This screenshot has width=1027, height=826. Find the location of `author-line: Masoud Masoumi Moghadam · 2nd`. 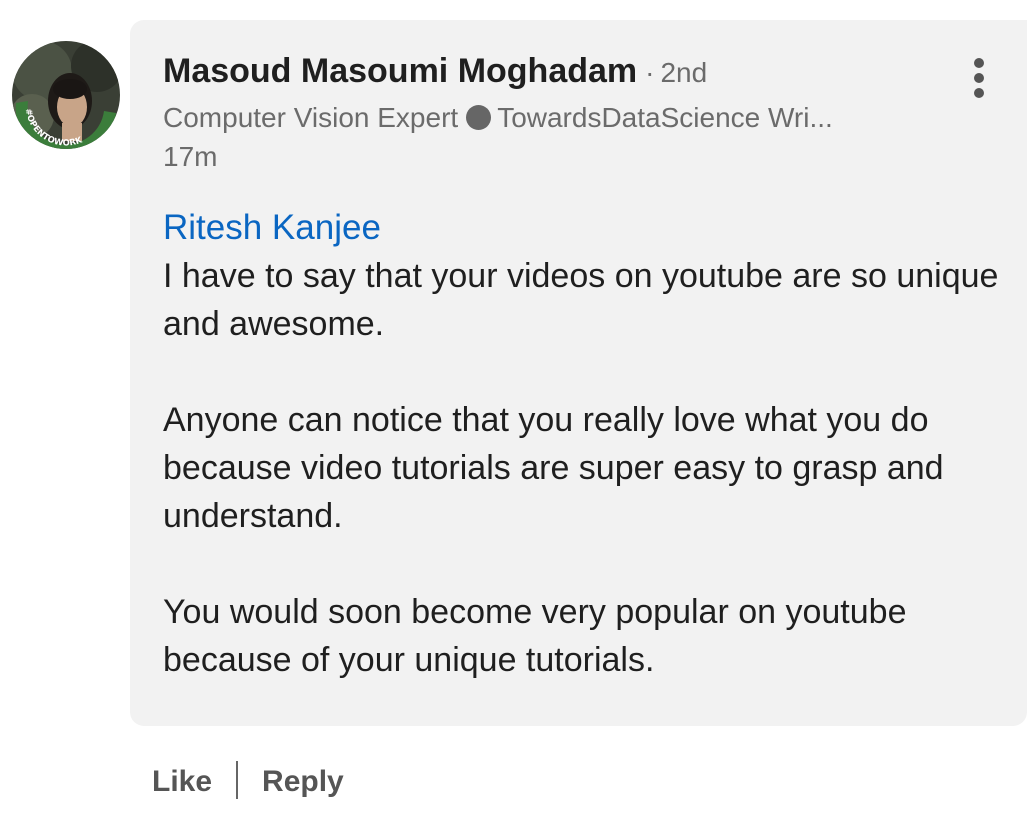

author-line: Masoud Masoumi Moghadam · 2nd is located at coordinates (550, 72).